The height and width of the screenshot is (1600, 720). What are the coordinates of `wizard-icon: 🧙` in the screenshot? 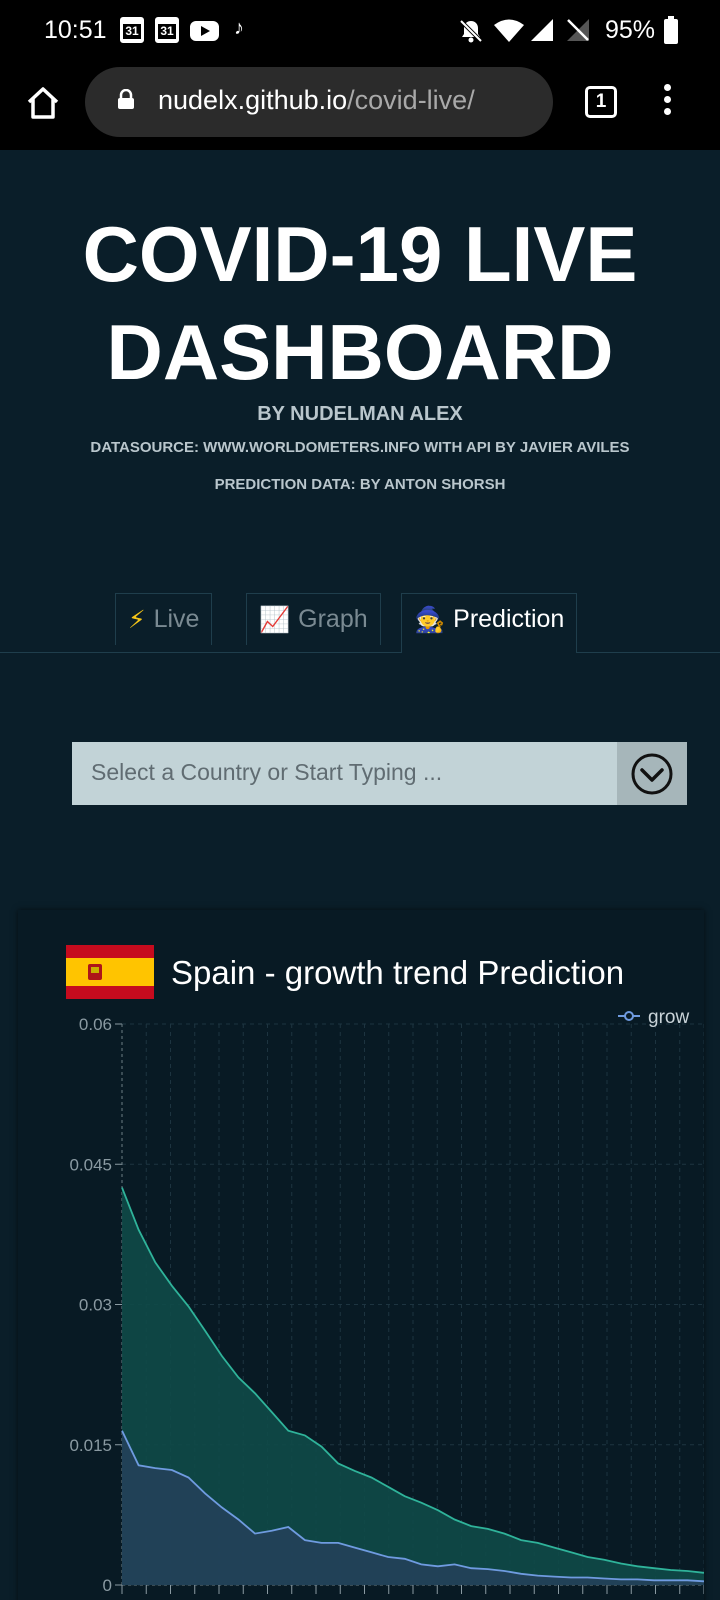 It's located at (430, 620).